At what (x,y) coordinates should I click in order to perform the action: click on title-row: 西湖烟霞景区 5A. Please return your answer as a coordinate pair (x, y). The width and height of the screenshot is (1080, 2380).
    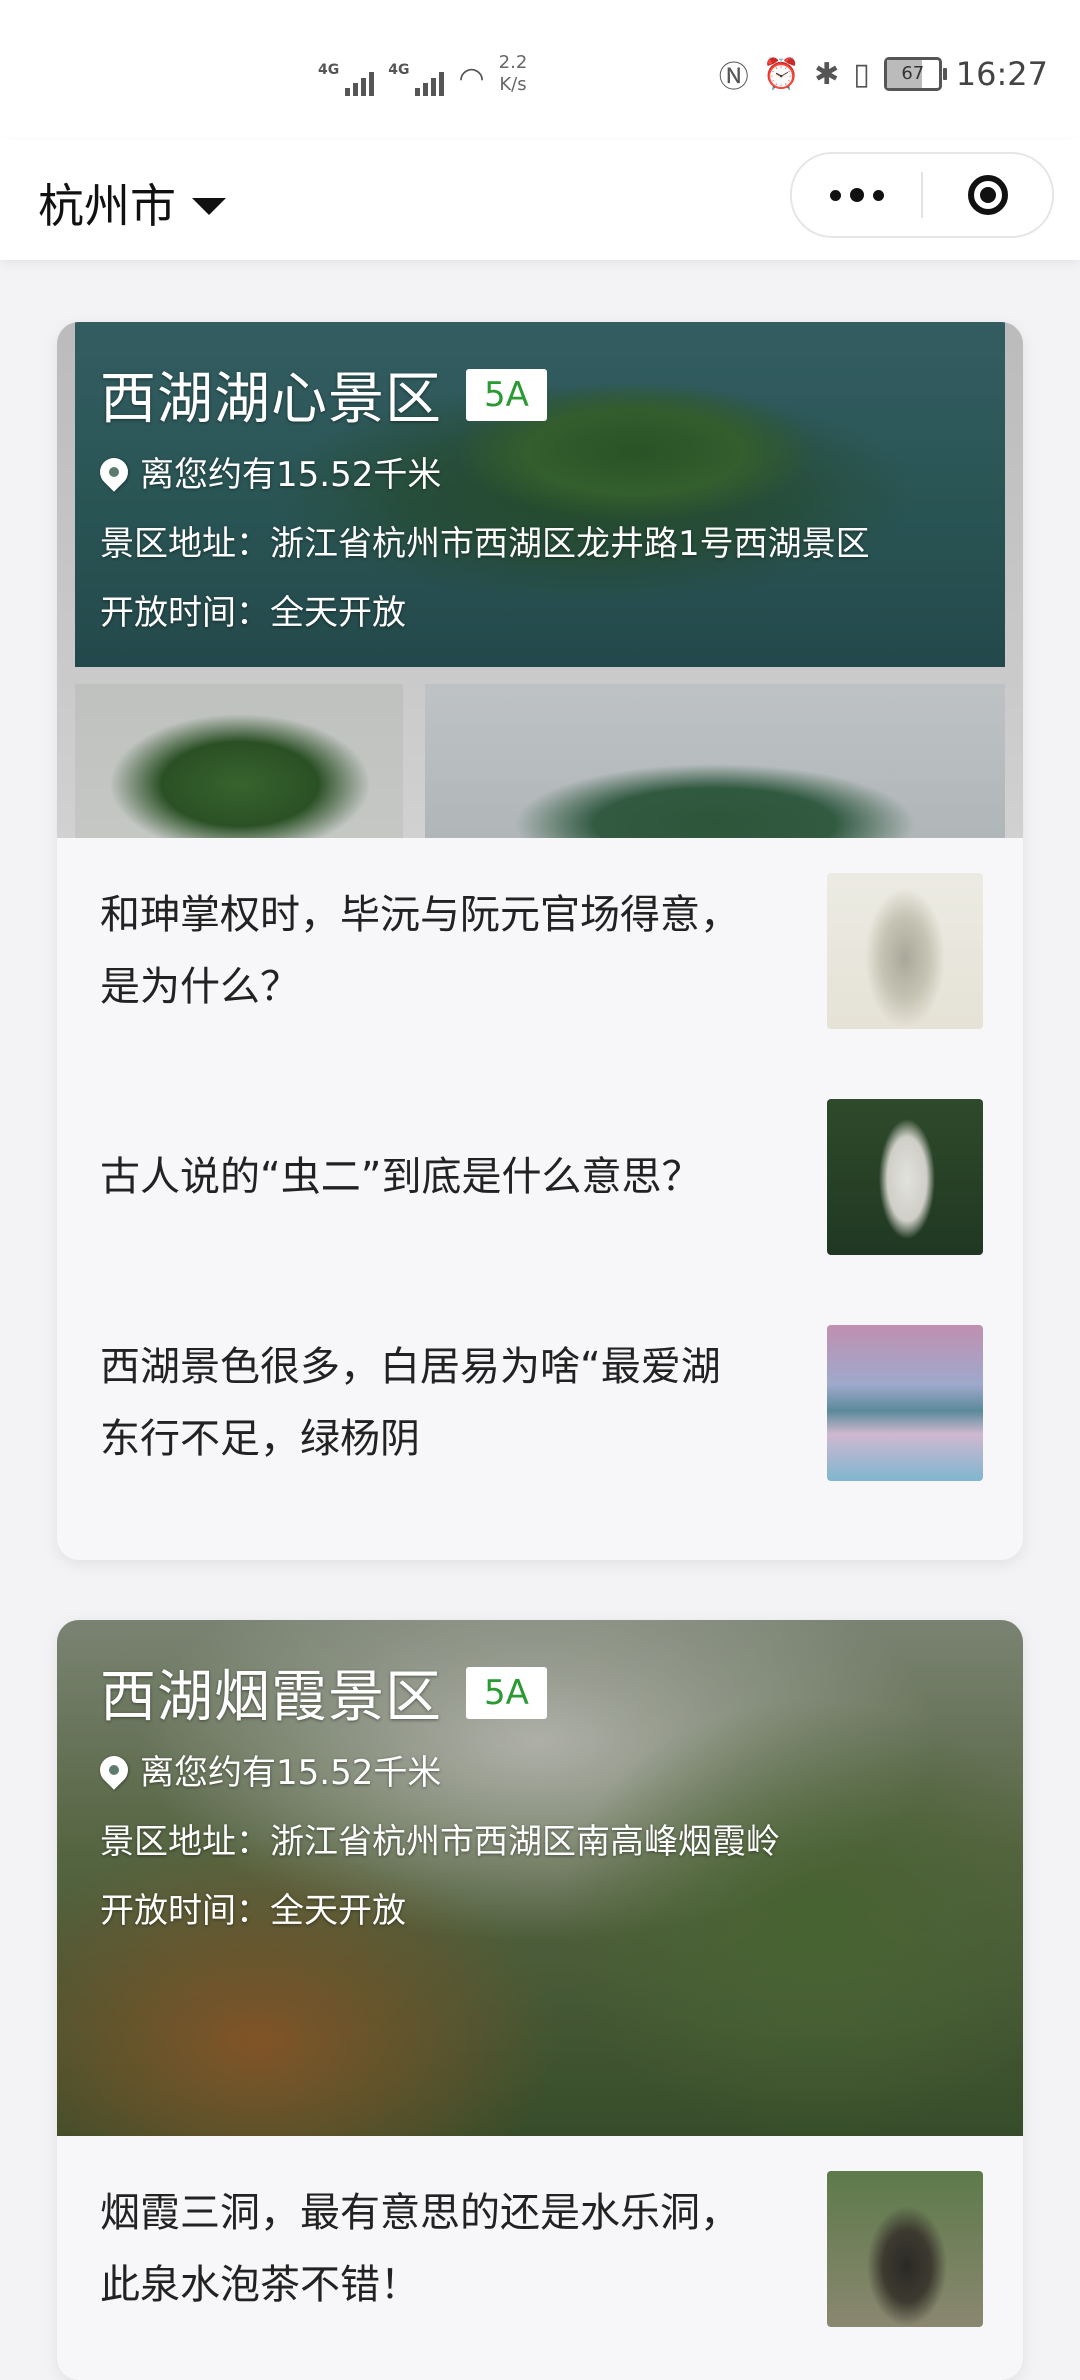
    Looking at the image, I should click on (541, 1692).